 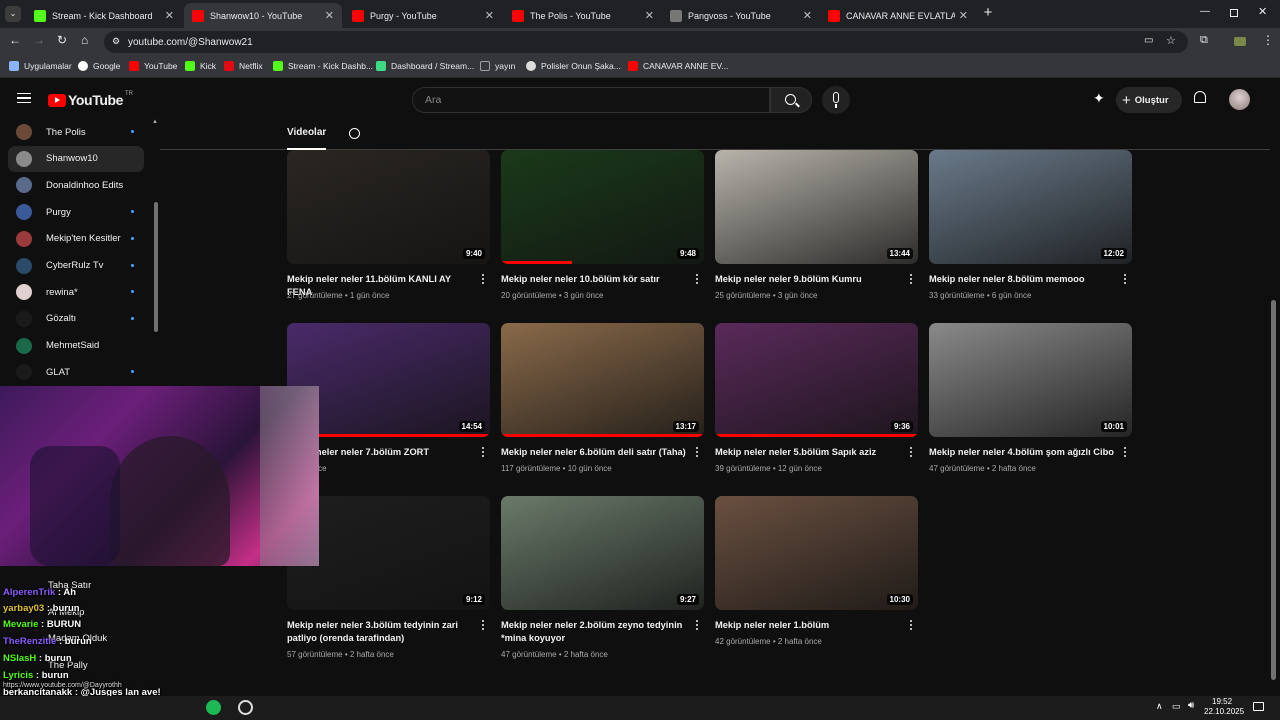 What do you see at coordinates (76, 372) in the screenshot?
I see `sidebar-channel-item: GLAT` at bounding box center [76, 372].